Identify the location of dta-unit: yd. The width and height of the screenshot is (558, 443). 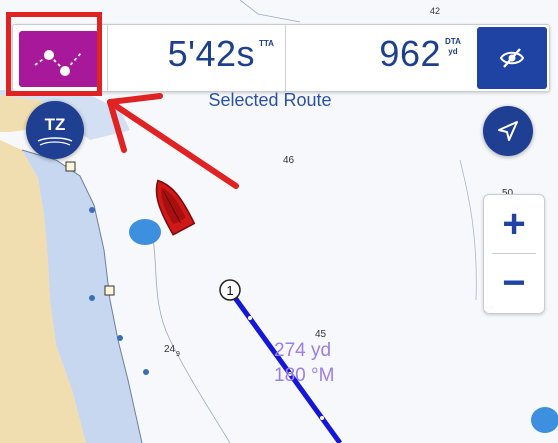
(453, 51).